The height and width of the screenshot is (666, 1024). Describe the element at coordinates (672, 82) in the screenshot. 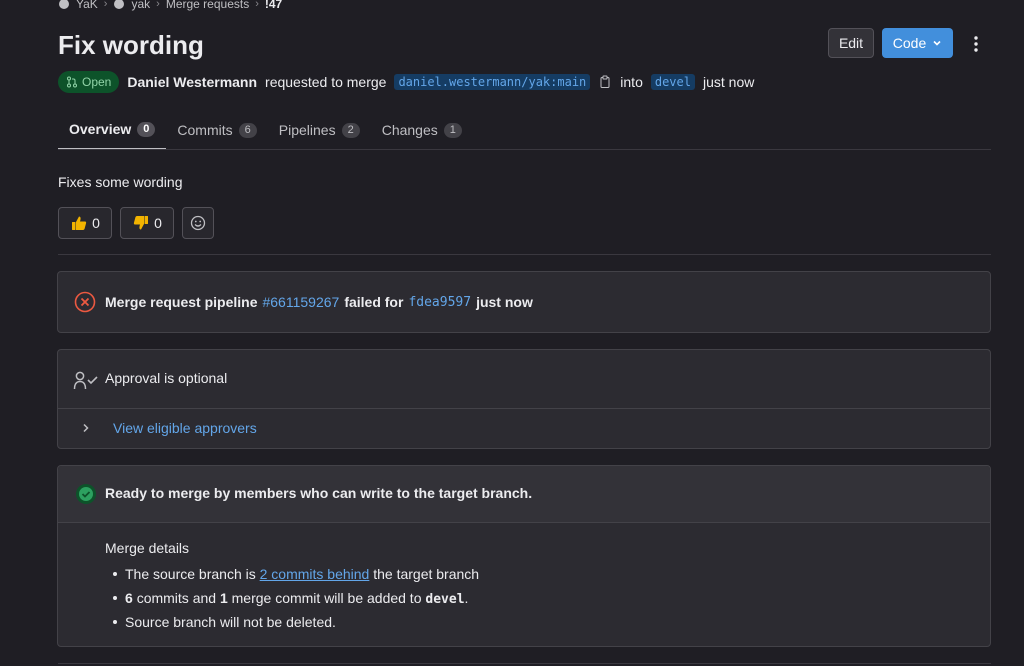

I see `target-branch: devel` at that location.